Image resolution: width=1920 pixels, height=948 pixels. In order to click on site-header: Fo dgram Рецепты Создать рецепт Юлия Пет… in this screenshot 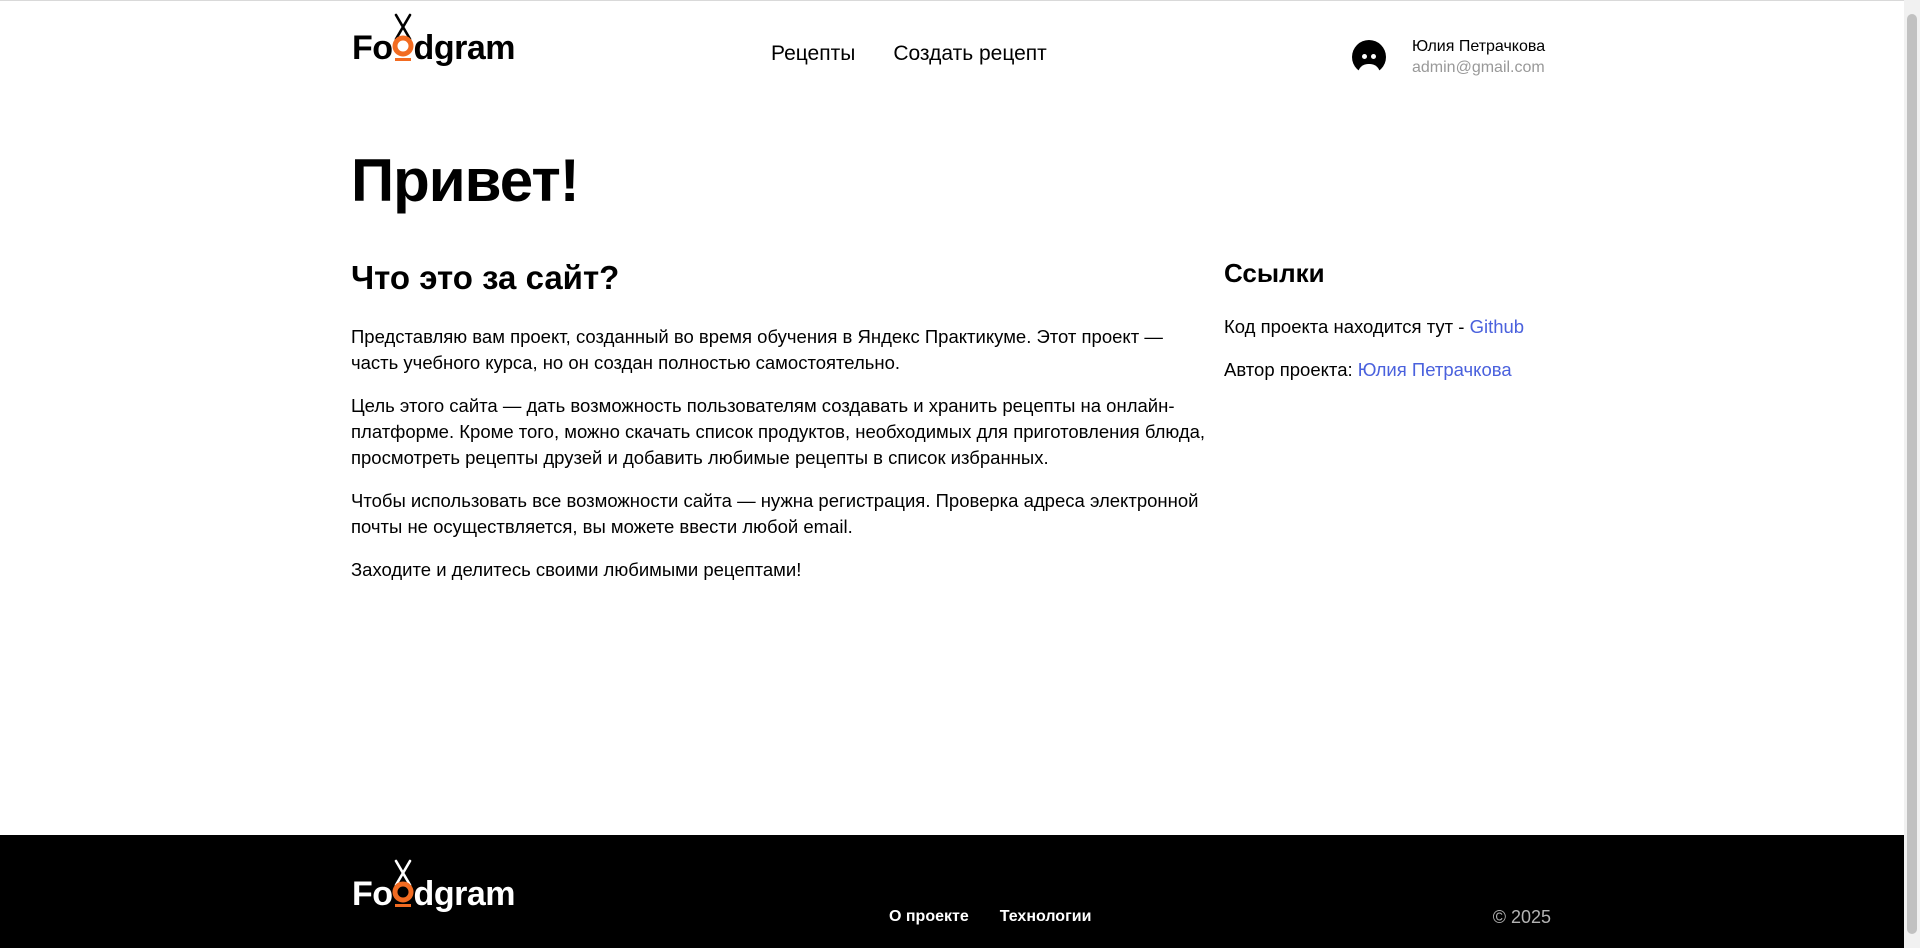, I will do `click(952, 48)`.